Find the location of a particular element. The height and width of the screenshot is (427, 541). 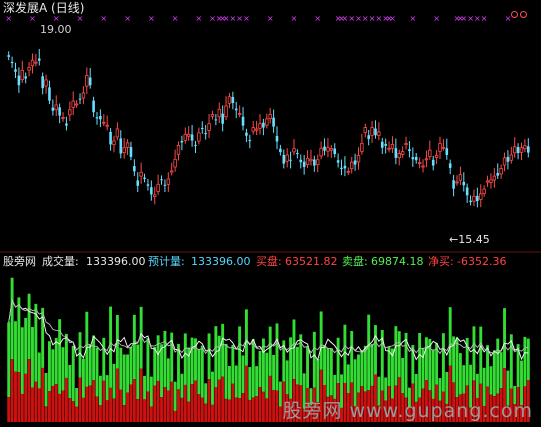

window-controls is located at coordinates (522, 10).